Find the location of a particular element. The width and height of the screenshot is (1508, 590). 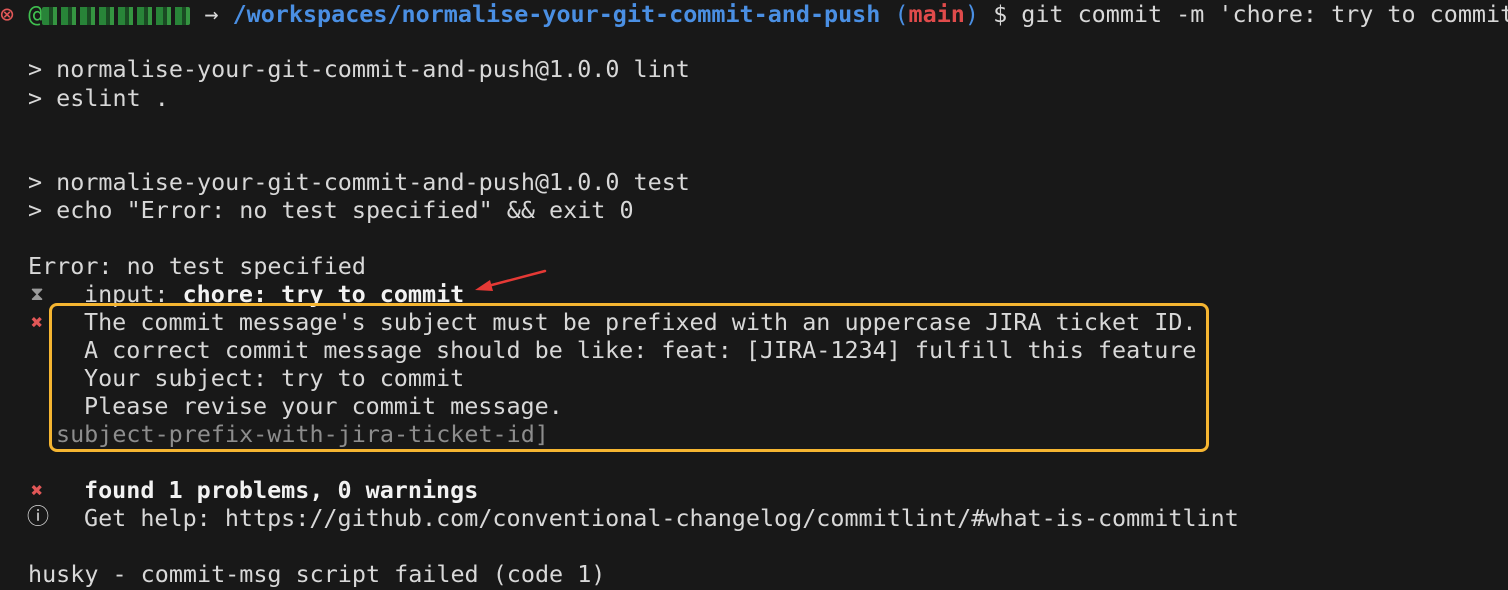

annotation-arrow-icon is located at coordinates (511, 280).